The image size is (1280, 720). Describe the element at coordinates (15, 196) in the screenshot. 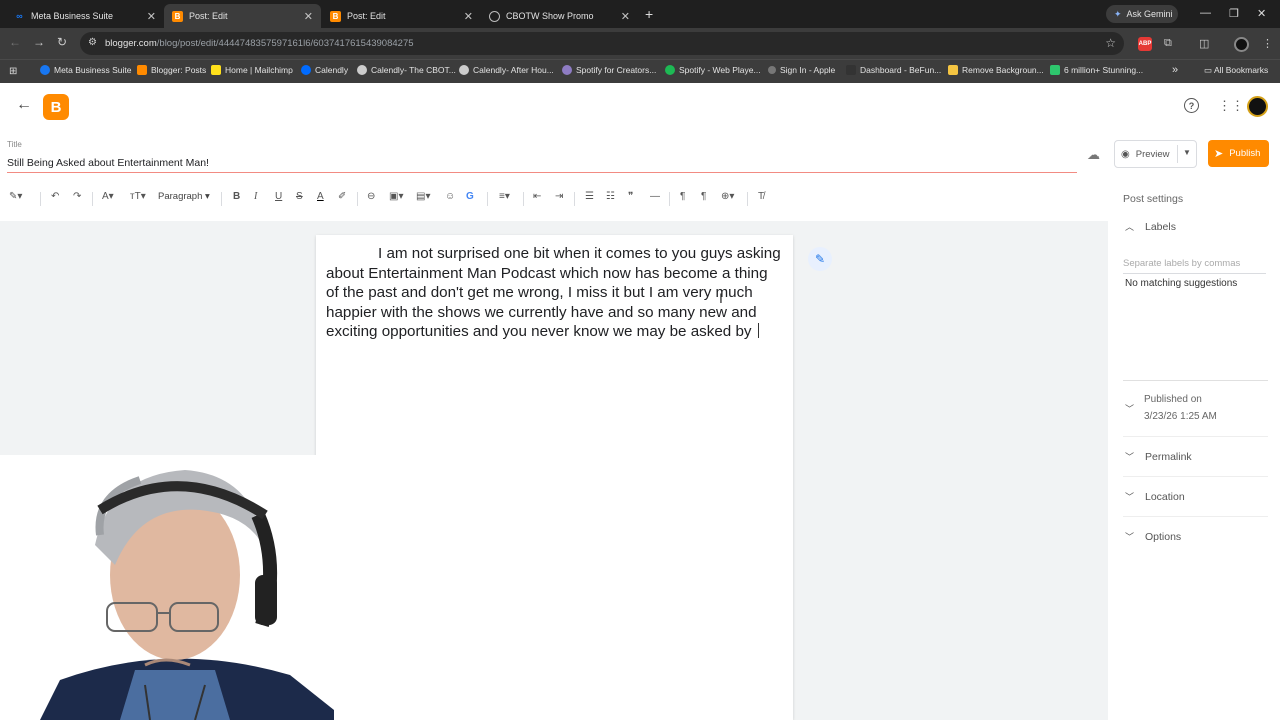

I see `compose-mode-icon: ✎▾` at that location.